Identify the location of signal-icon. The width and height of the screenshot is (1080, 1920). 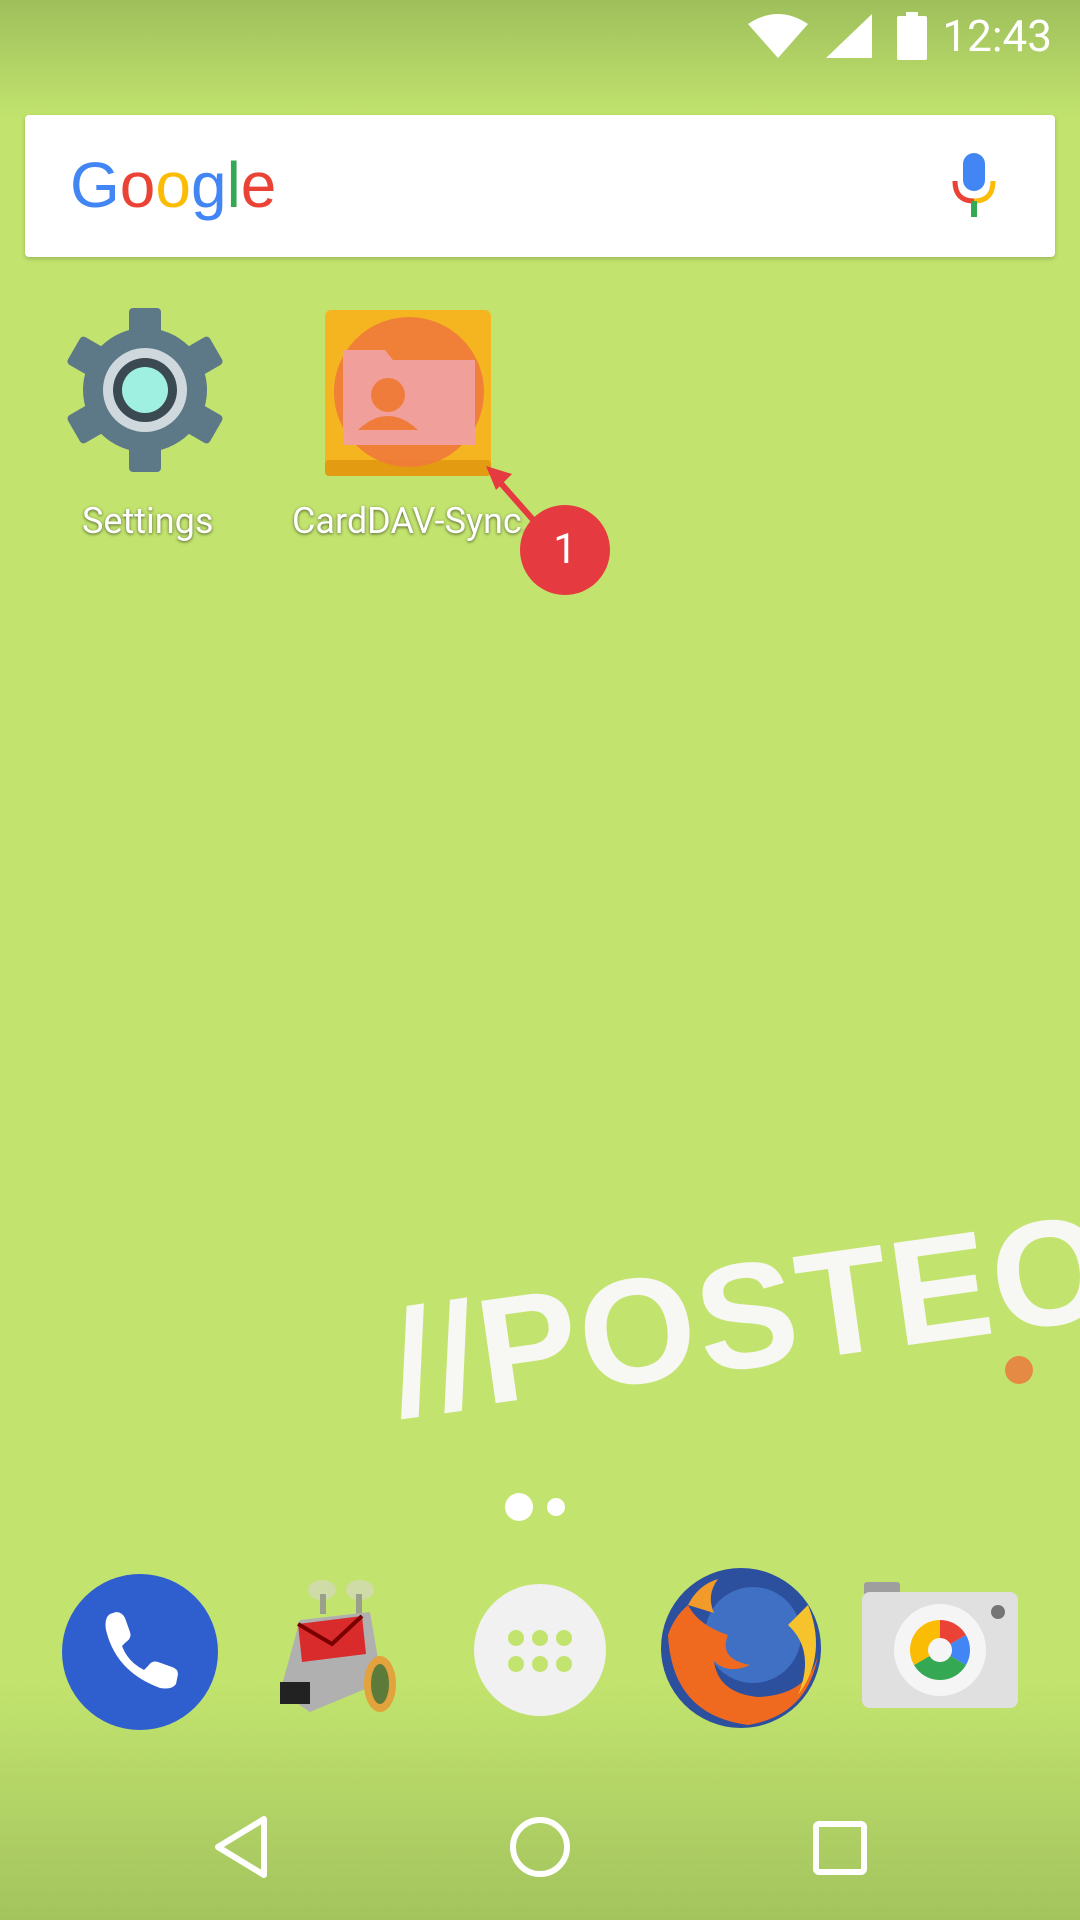
(849, 36).